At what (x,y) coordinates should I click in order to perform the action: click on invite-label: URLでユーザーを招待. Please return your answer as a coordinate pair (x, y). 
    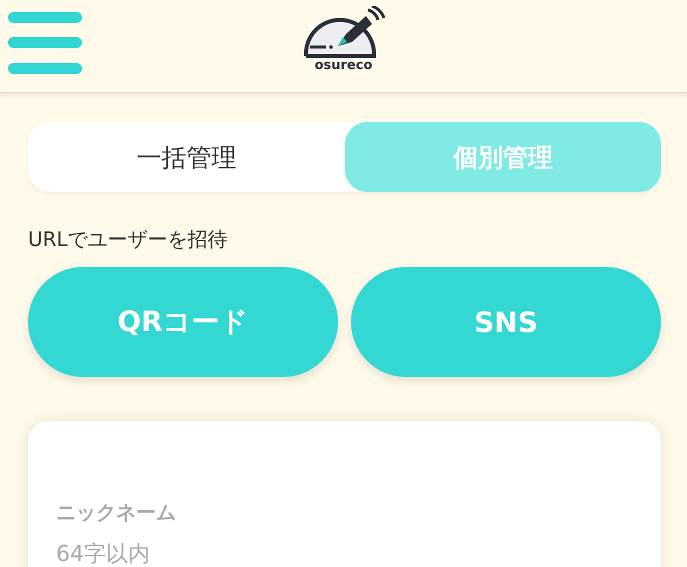
    Looking at the image, I should click on (128, 239).